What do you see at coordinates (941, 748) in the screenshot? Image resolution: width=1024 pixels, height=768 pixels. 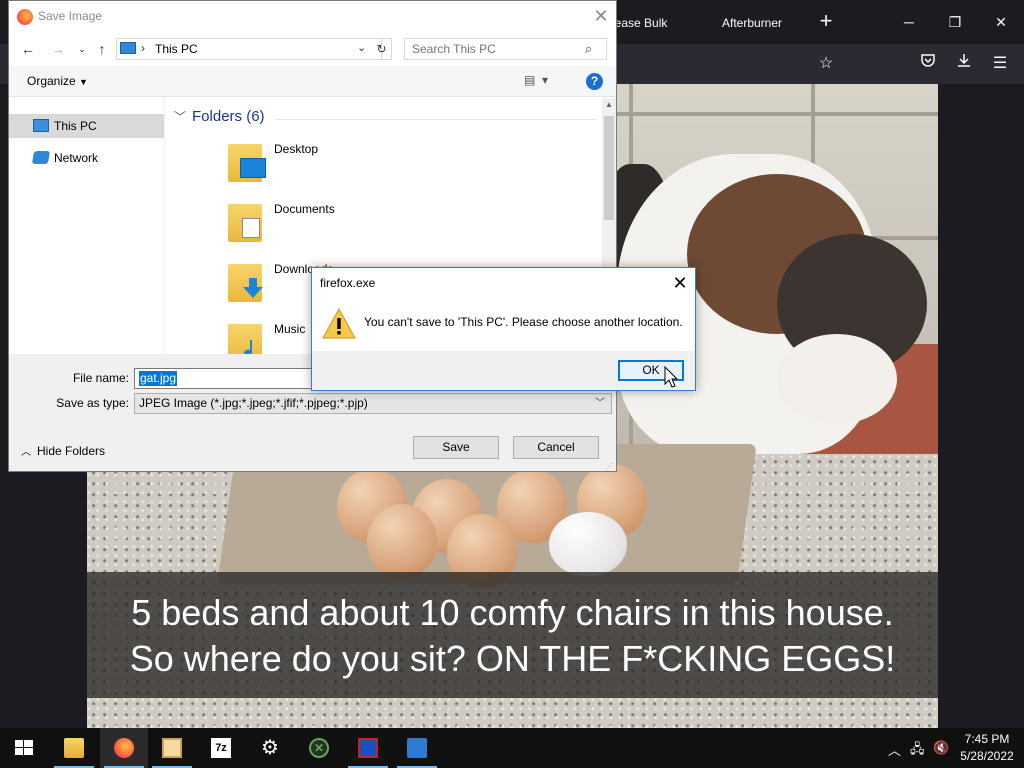 I see `volume-muted-icon: 🔇` at bounding box center [941, 748].